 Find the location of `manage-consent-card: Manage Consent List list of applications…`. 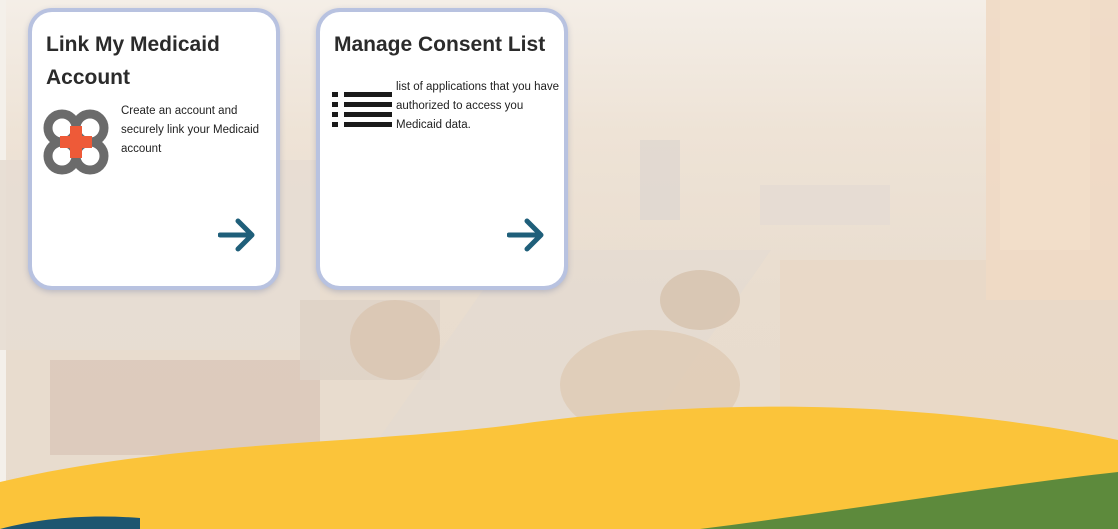

manage-consent-card: Manage Consent List list of applications… is located at coordinates (442, 149).